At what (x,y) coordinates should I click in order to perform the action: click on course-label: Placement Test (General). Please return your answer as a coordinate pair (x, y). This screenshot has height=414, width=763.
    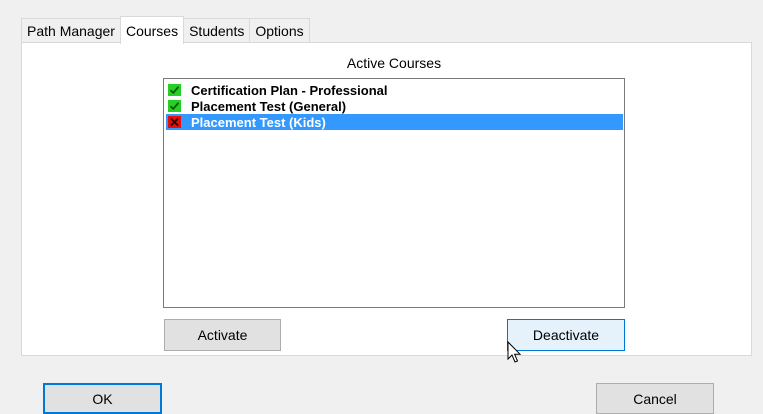
    Looking at the image, I should click on (269, 106).